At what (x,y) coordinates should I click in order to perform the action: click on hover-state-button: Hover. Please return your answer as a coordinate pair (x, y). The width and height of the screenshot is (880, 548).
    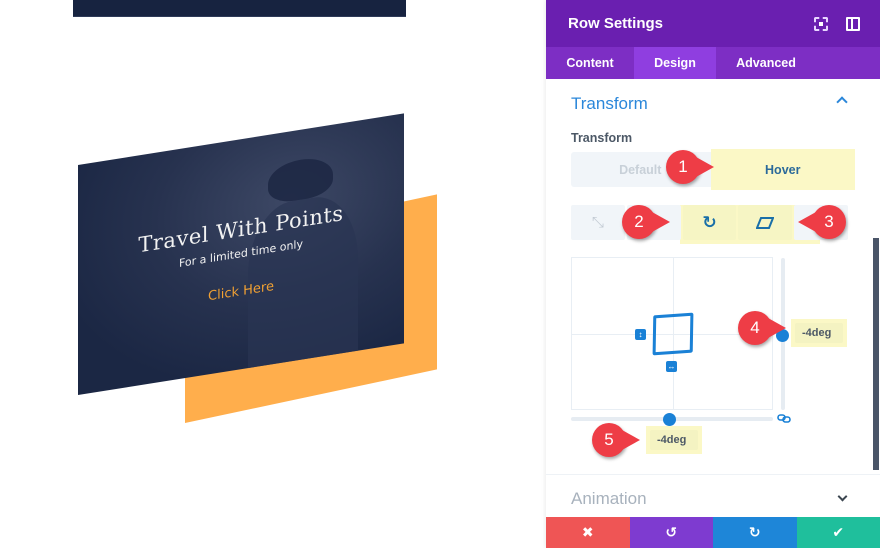
    Looking at the image, I should click on (782, 169).